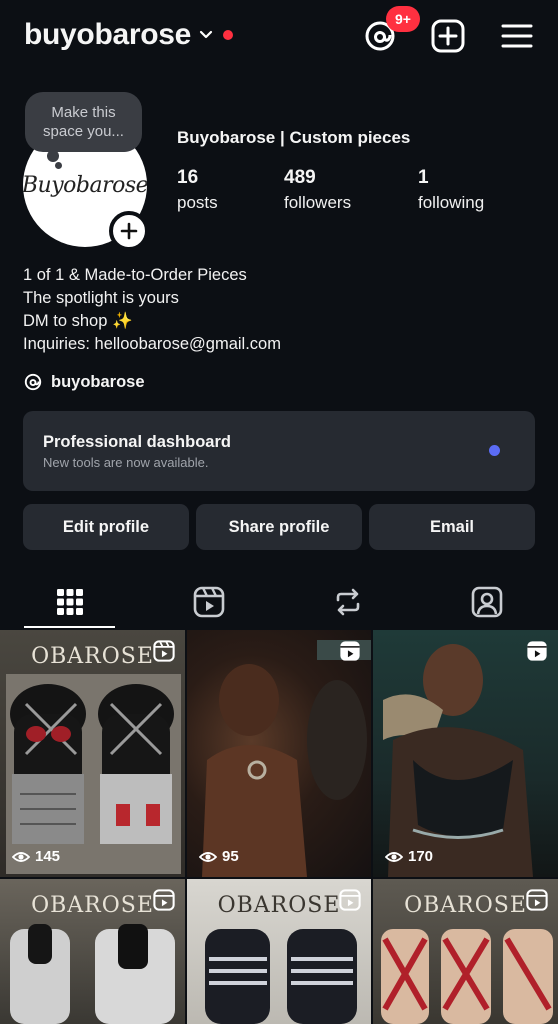  I want to click on add-icon, so click(448, 36).